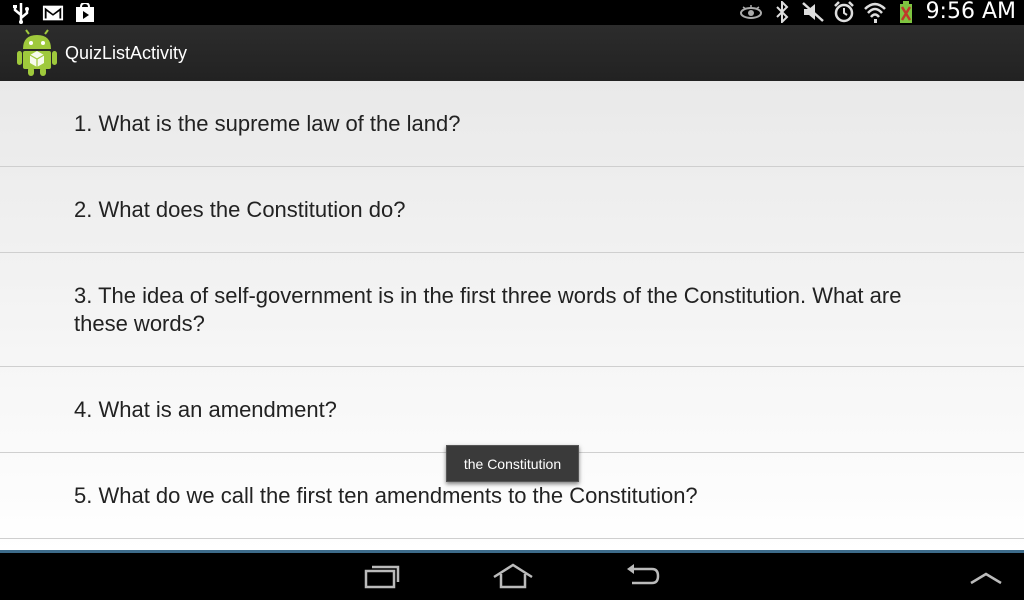 The image size is (1024, 600). What do you see at coordinates (750, 12) in the screenshot?
I see `eye-icon` at bounding box center [750, 12].